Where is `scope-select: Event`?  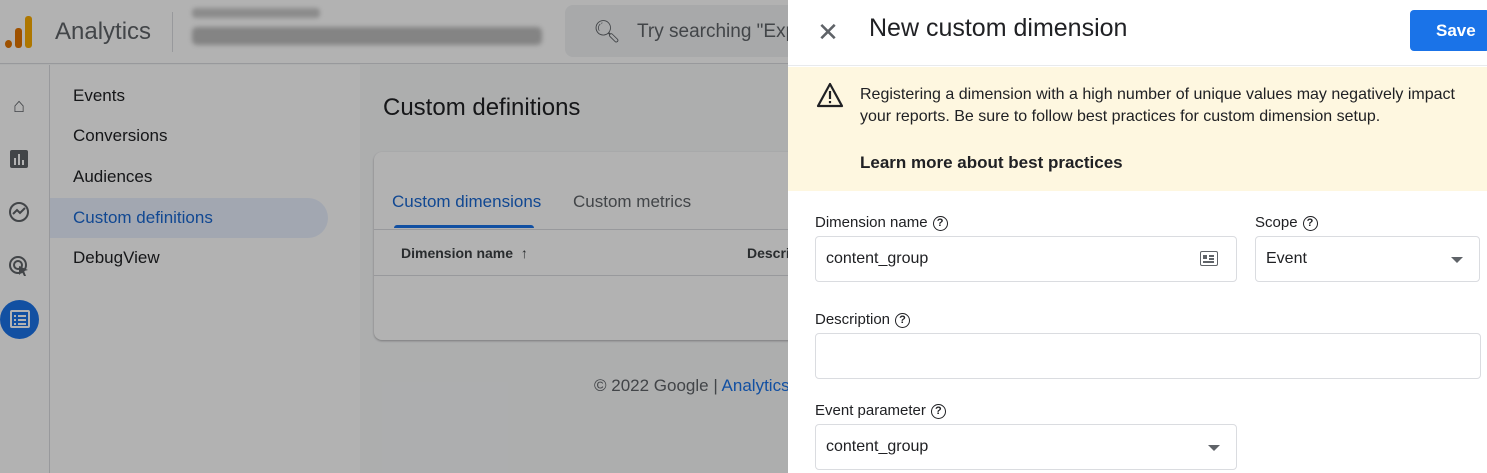
scope-select: Event is located at coordinates (1367, 259).